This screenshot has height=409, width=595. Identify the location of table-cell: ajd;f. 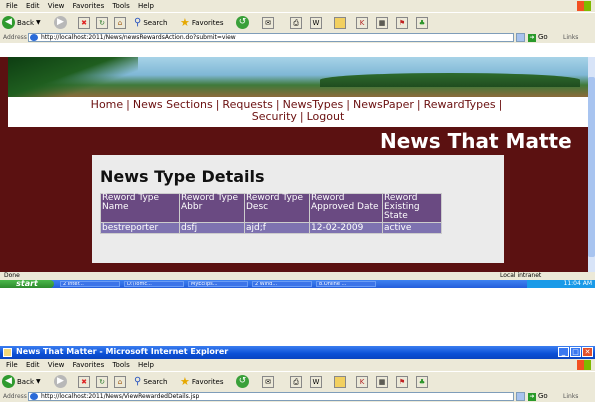
(277, 228).